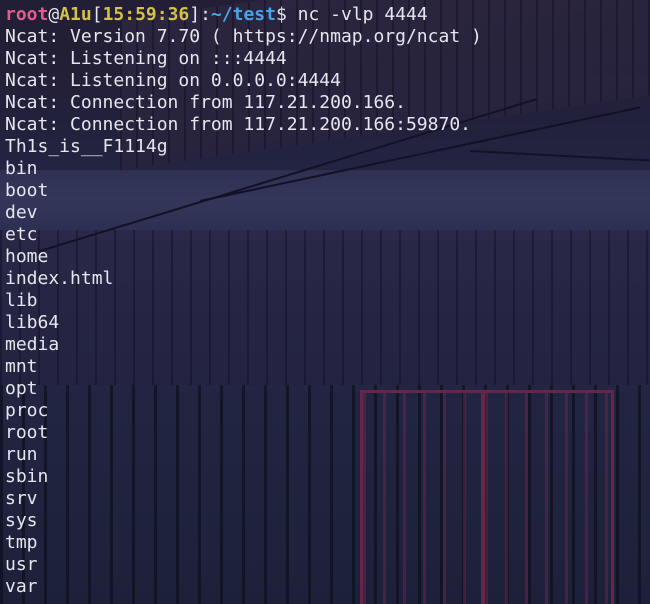 This screenshot has height=604, width=650. Describe the element at coordinates (32, 344) in the screenshot. I see `output-line: media` at that location.